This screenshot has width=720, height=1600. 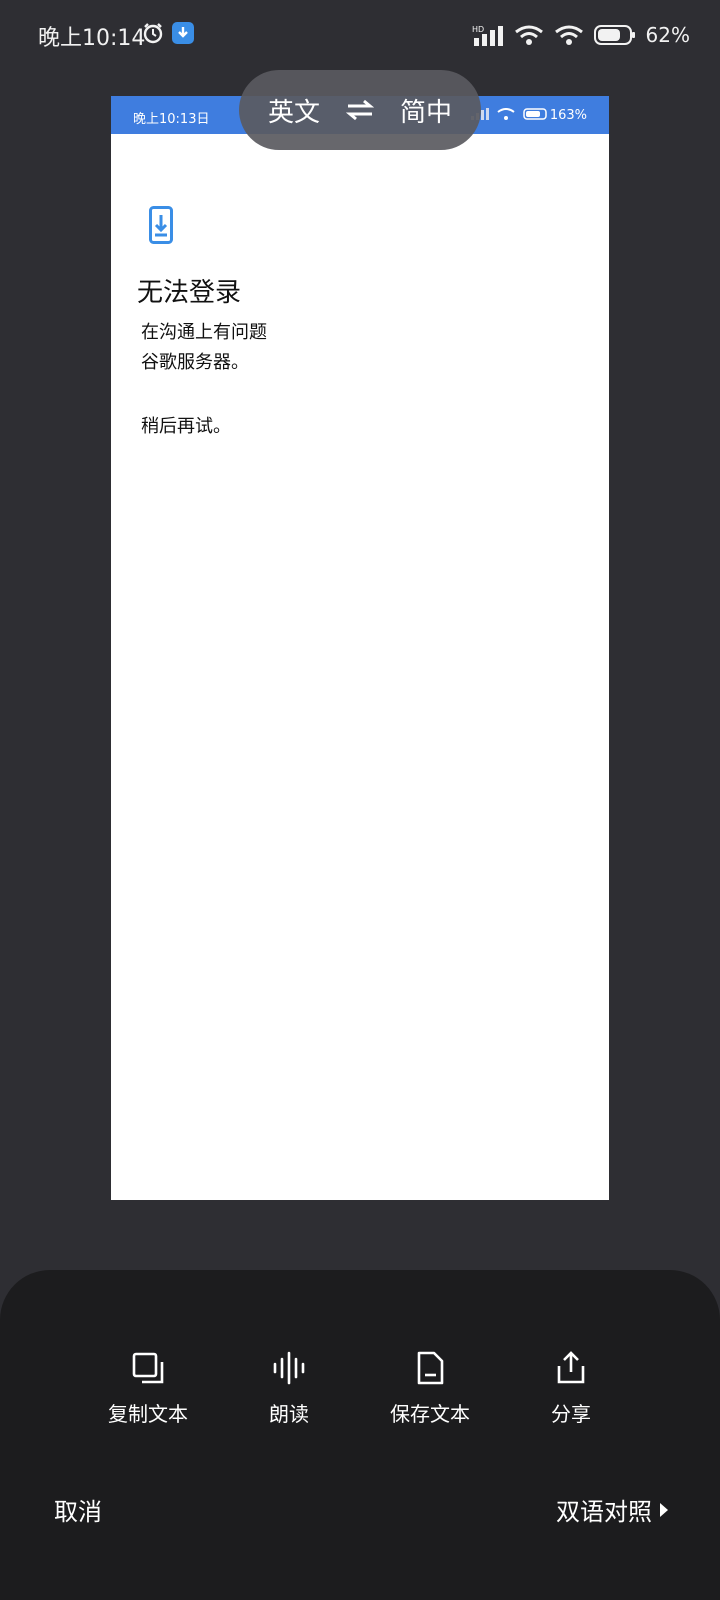 What do you see at coordinates (478, 29) in the screenshot?
I see `svg-text: HD` at bounding box center [478, 29].